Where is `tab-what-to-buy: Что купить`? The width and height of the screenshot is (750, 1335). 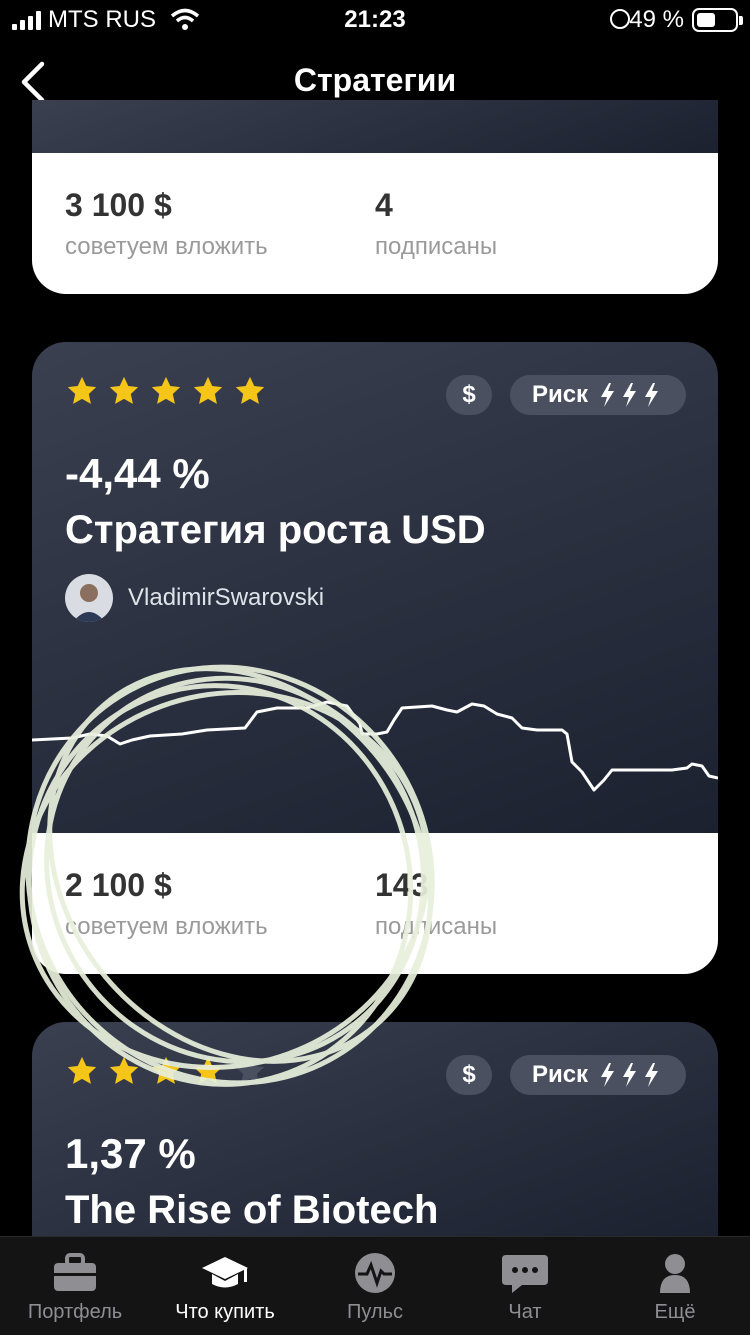
tab-what-to-buy: Что купить is located at coordinates (225, 1286).